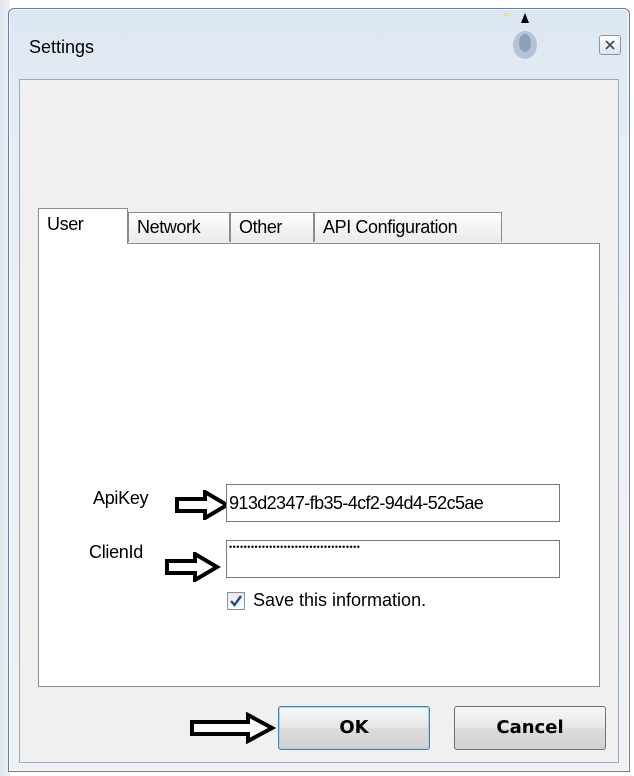 The width and height of the screenshot is (634, 776). What do you see at coordinates (390, 227) in the screenshot?
I see `tab-api-configuration-label: API Configuration` at bounding box center [390, 227].